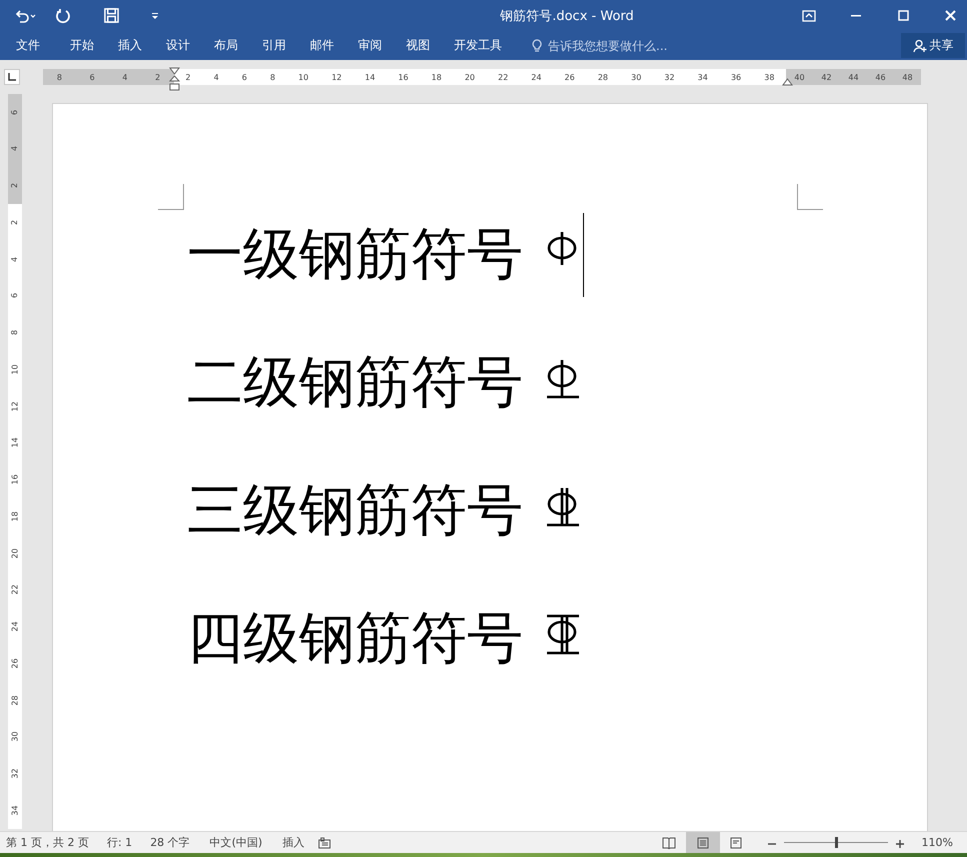 This screenshot has width=967, height=857. Describe the element at coordinates (736, 77) in the screenshot. I see `ruler-number: 36` at that location.